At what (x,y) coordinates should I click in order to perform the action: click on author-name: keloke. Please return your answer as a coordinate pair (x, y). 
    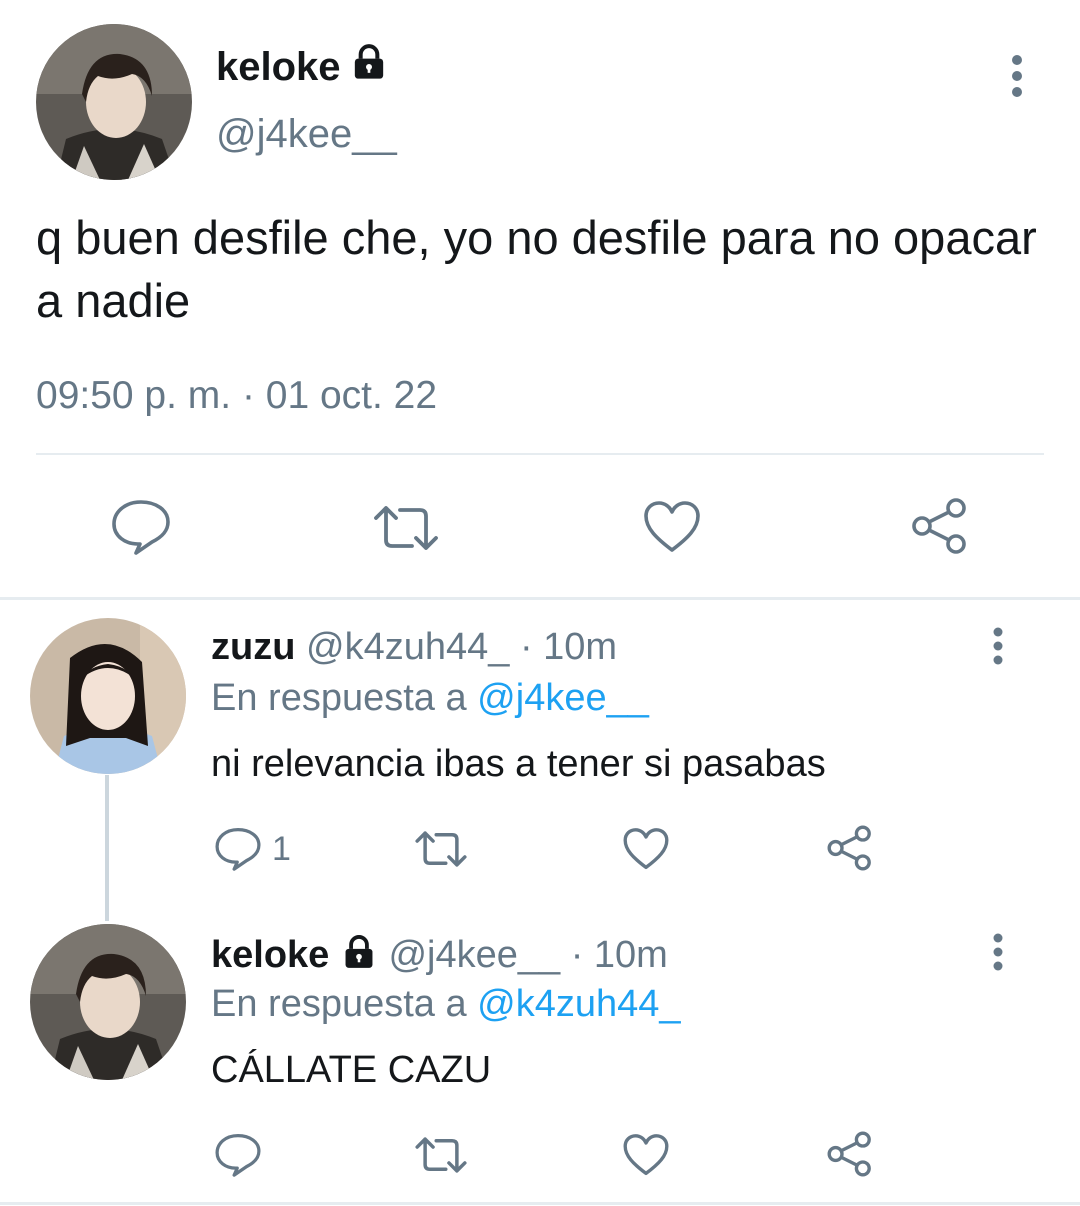
    Looking at the image, I should click on (302, 67).